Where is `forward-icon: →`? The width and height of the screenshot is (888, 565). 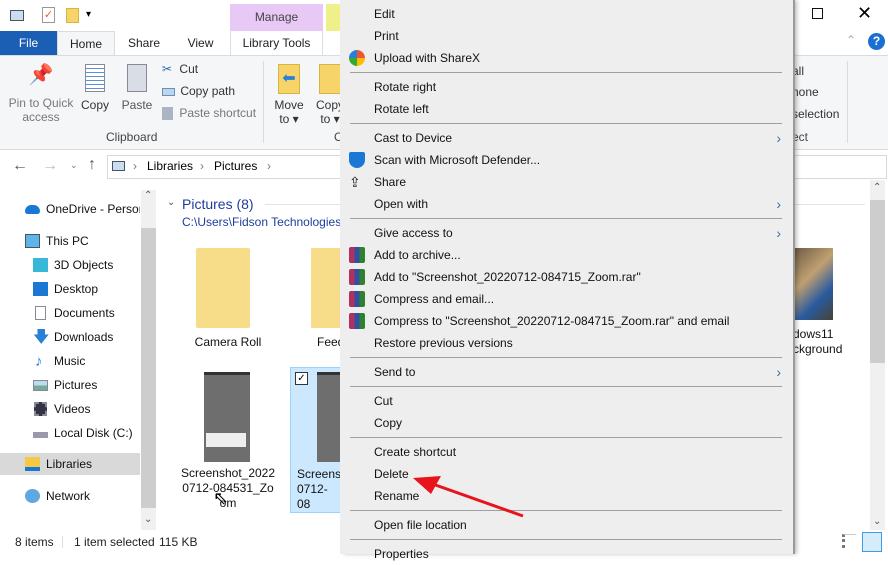
forward-icon: → is located at coordinates (50, 166).